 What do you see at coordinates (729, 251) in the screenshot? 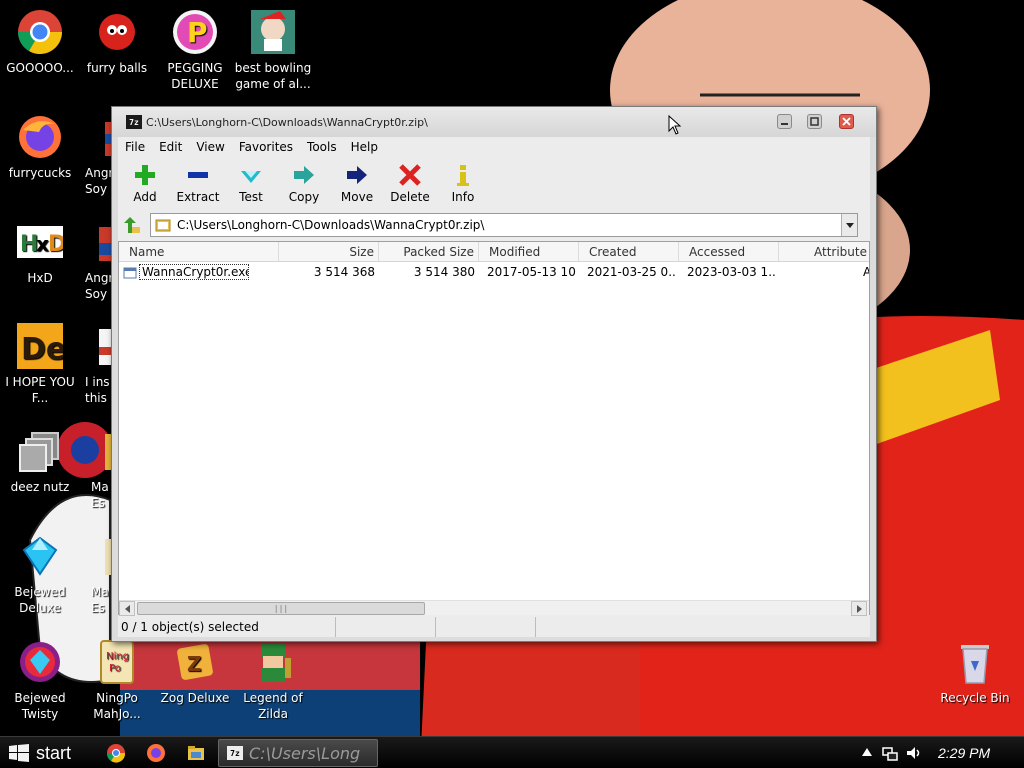
I see `column-accessed: Accessed` at bounding box center [729, 251].